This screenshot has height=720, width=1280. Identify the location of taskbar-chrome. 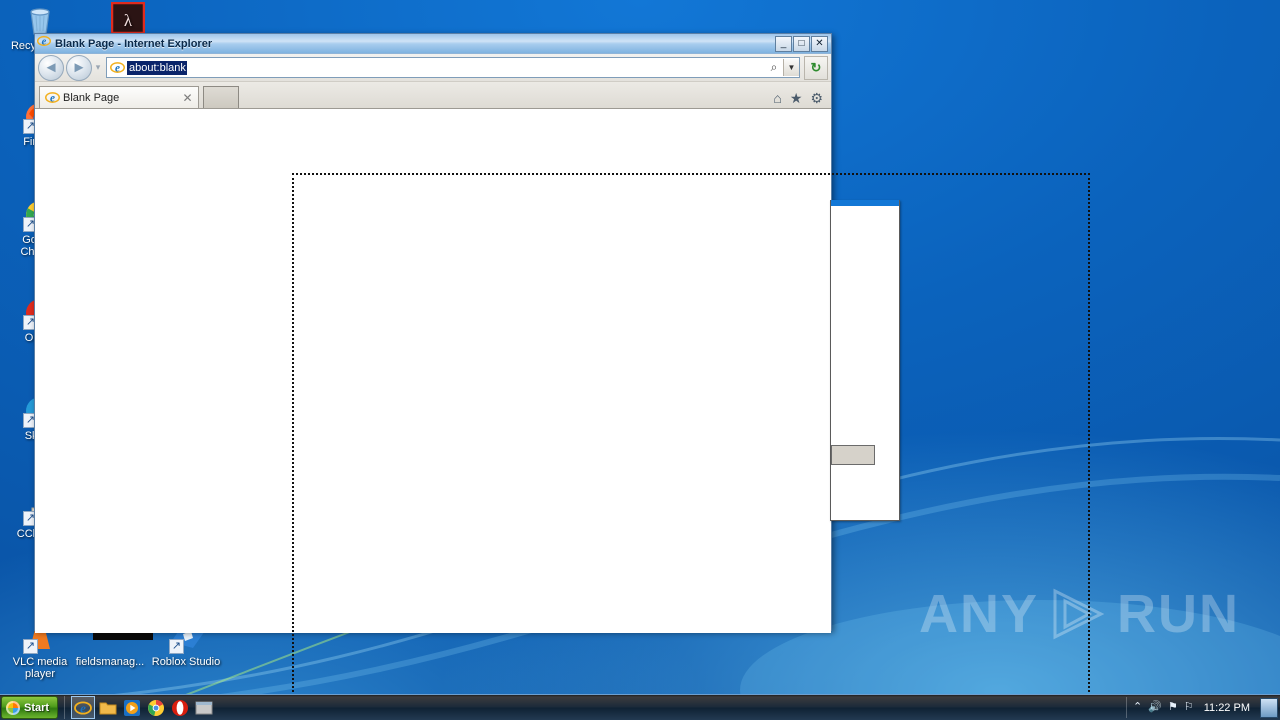
(156, 707).